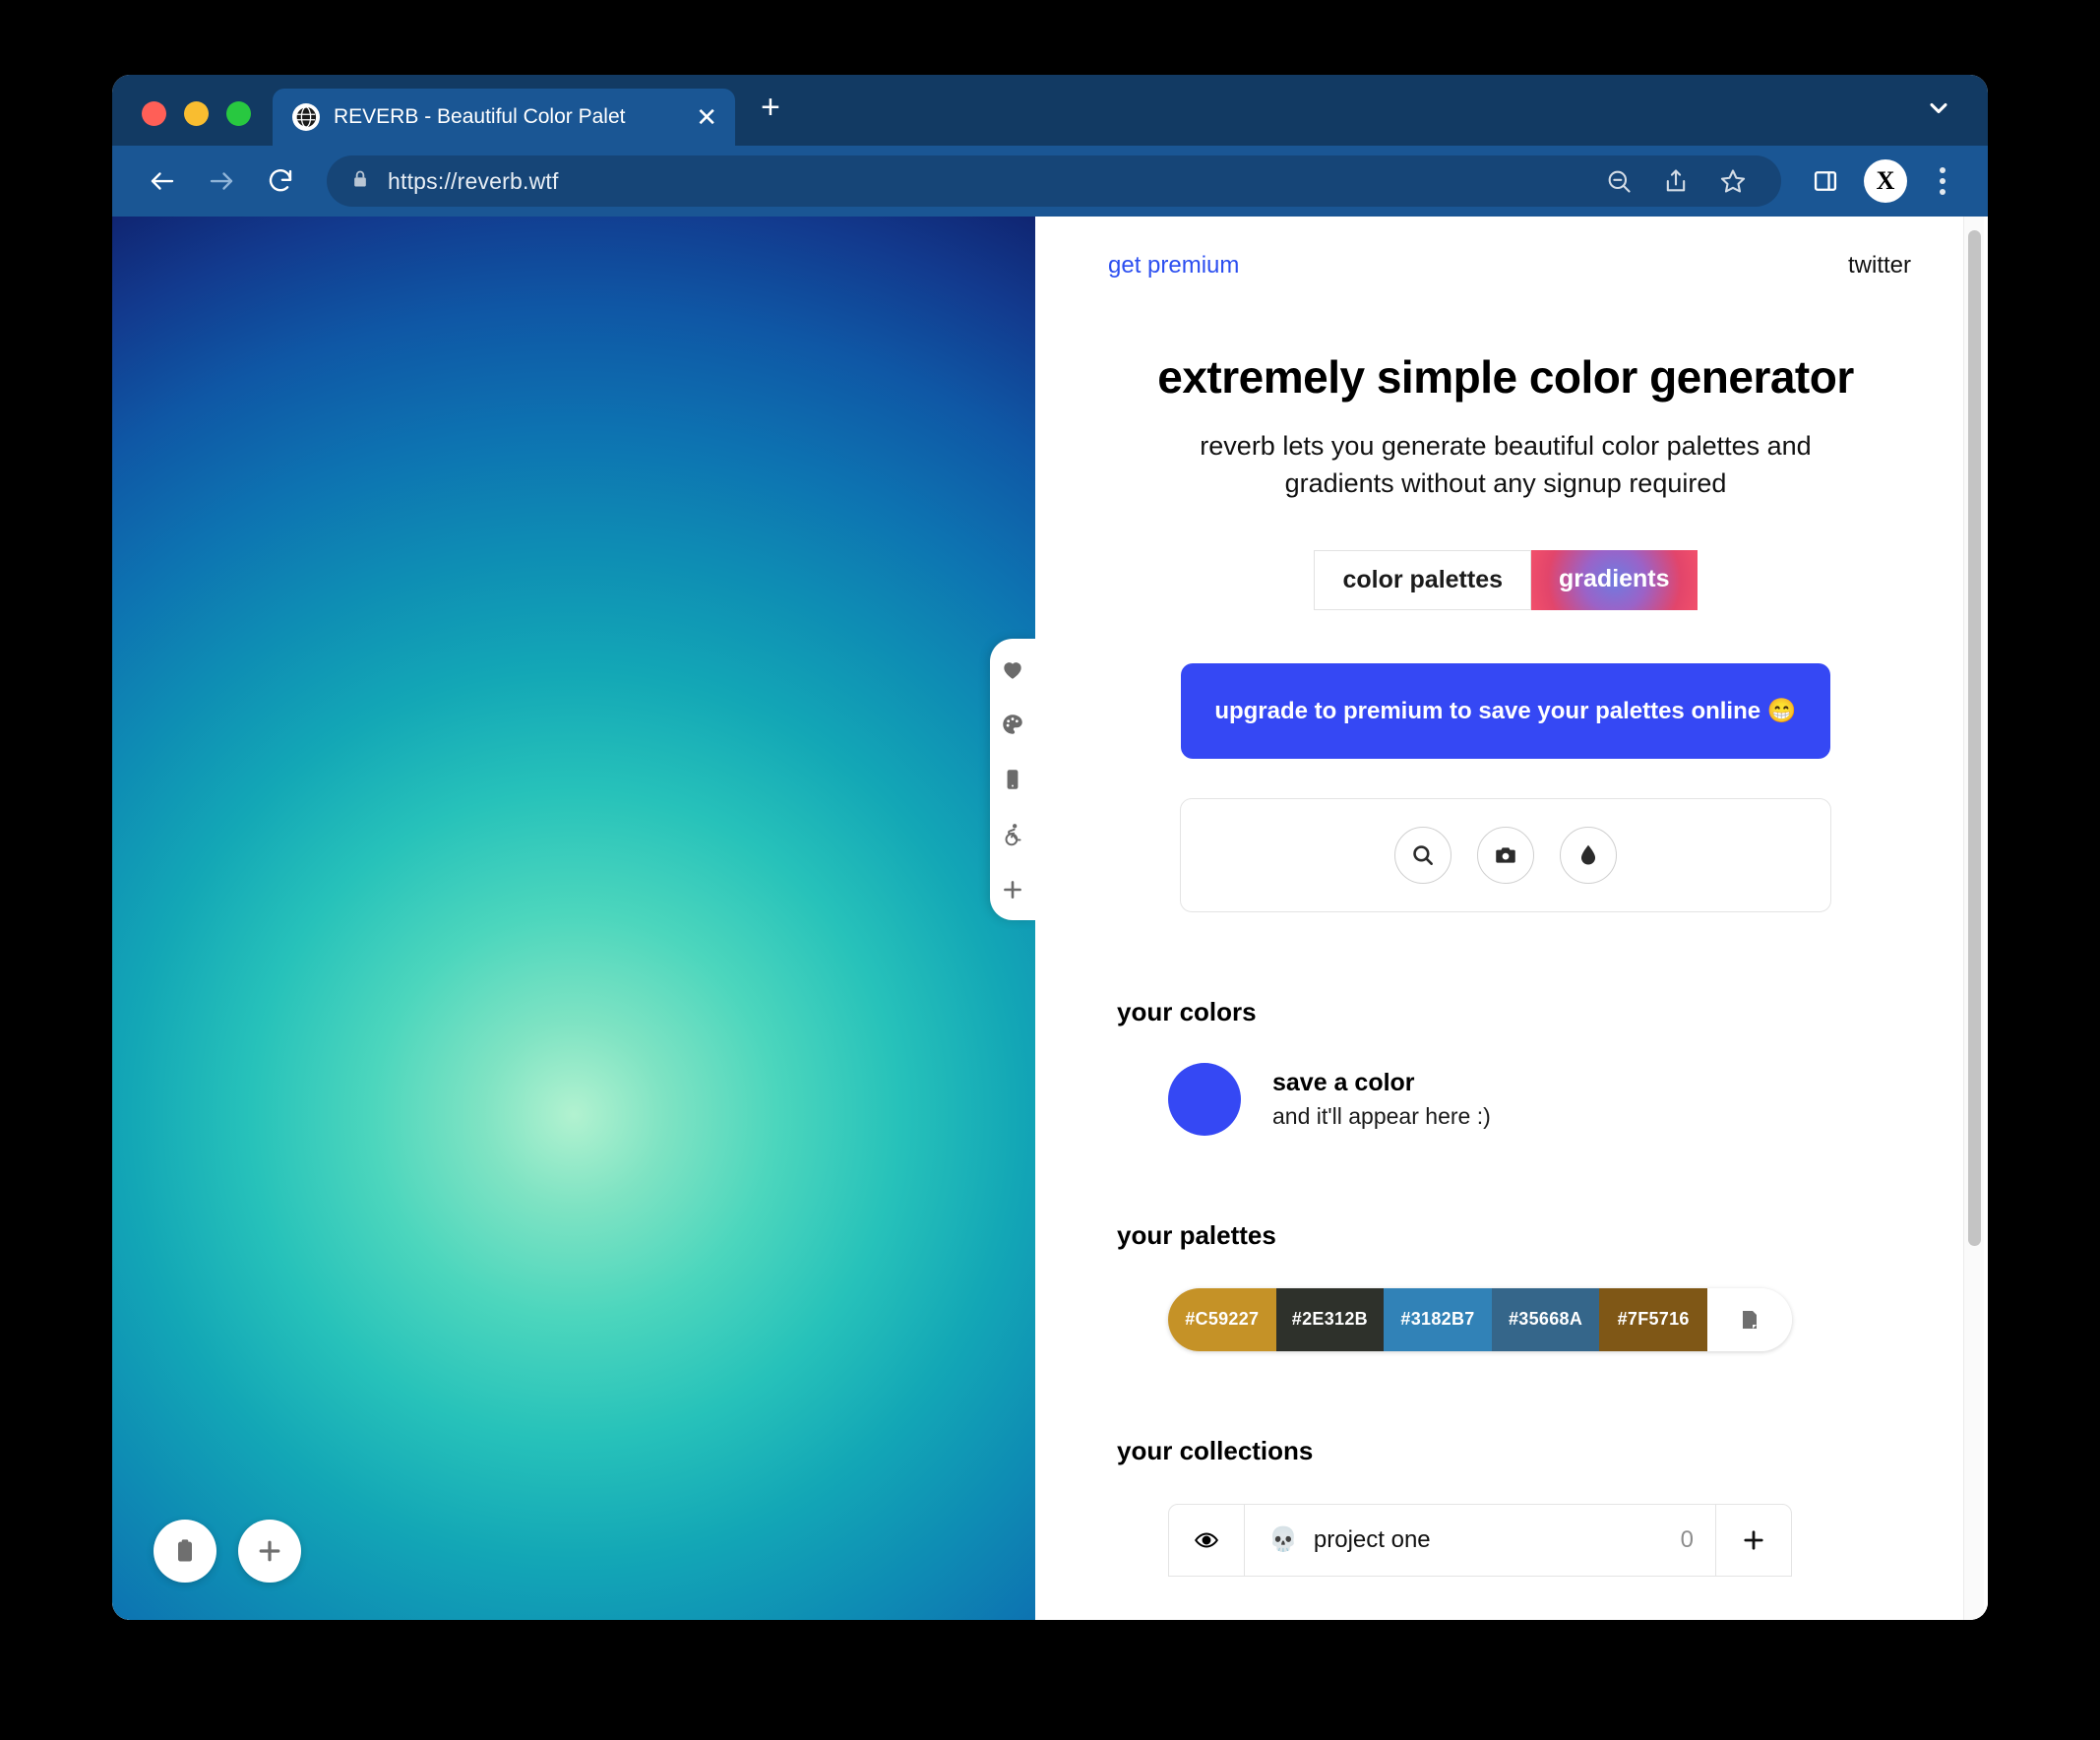  I want to click on reload-icon, so click(280, 181).